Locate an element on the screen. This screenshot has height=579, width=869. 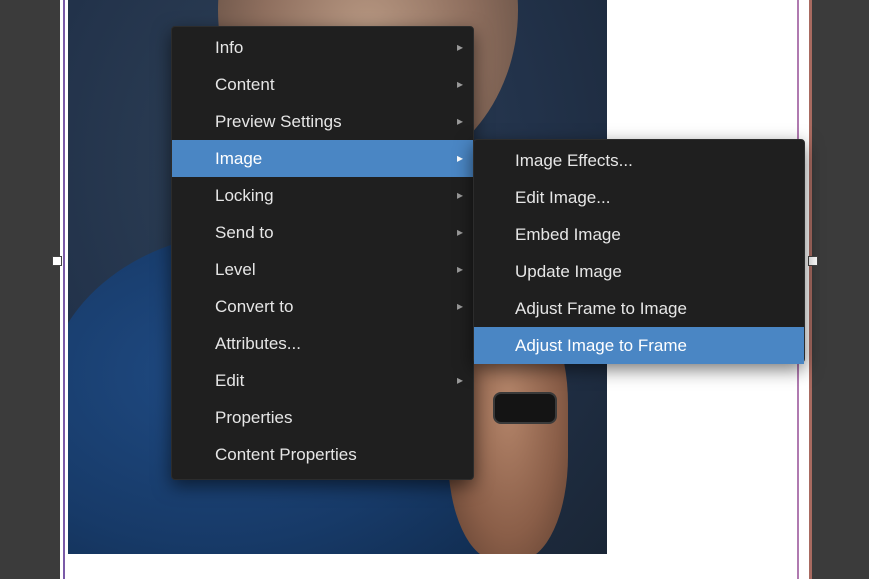
menu-item-level: Level ▸ is located at coordinates (322, 269).